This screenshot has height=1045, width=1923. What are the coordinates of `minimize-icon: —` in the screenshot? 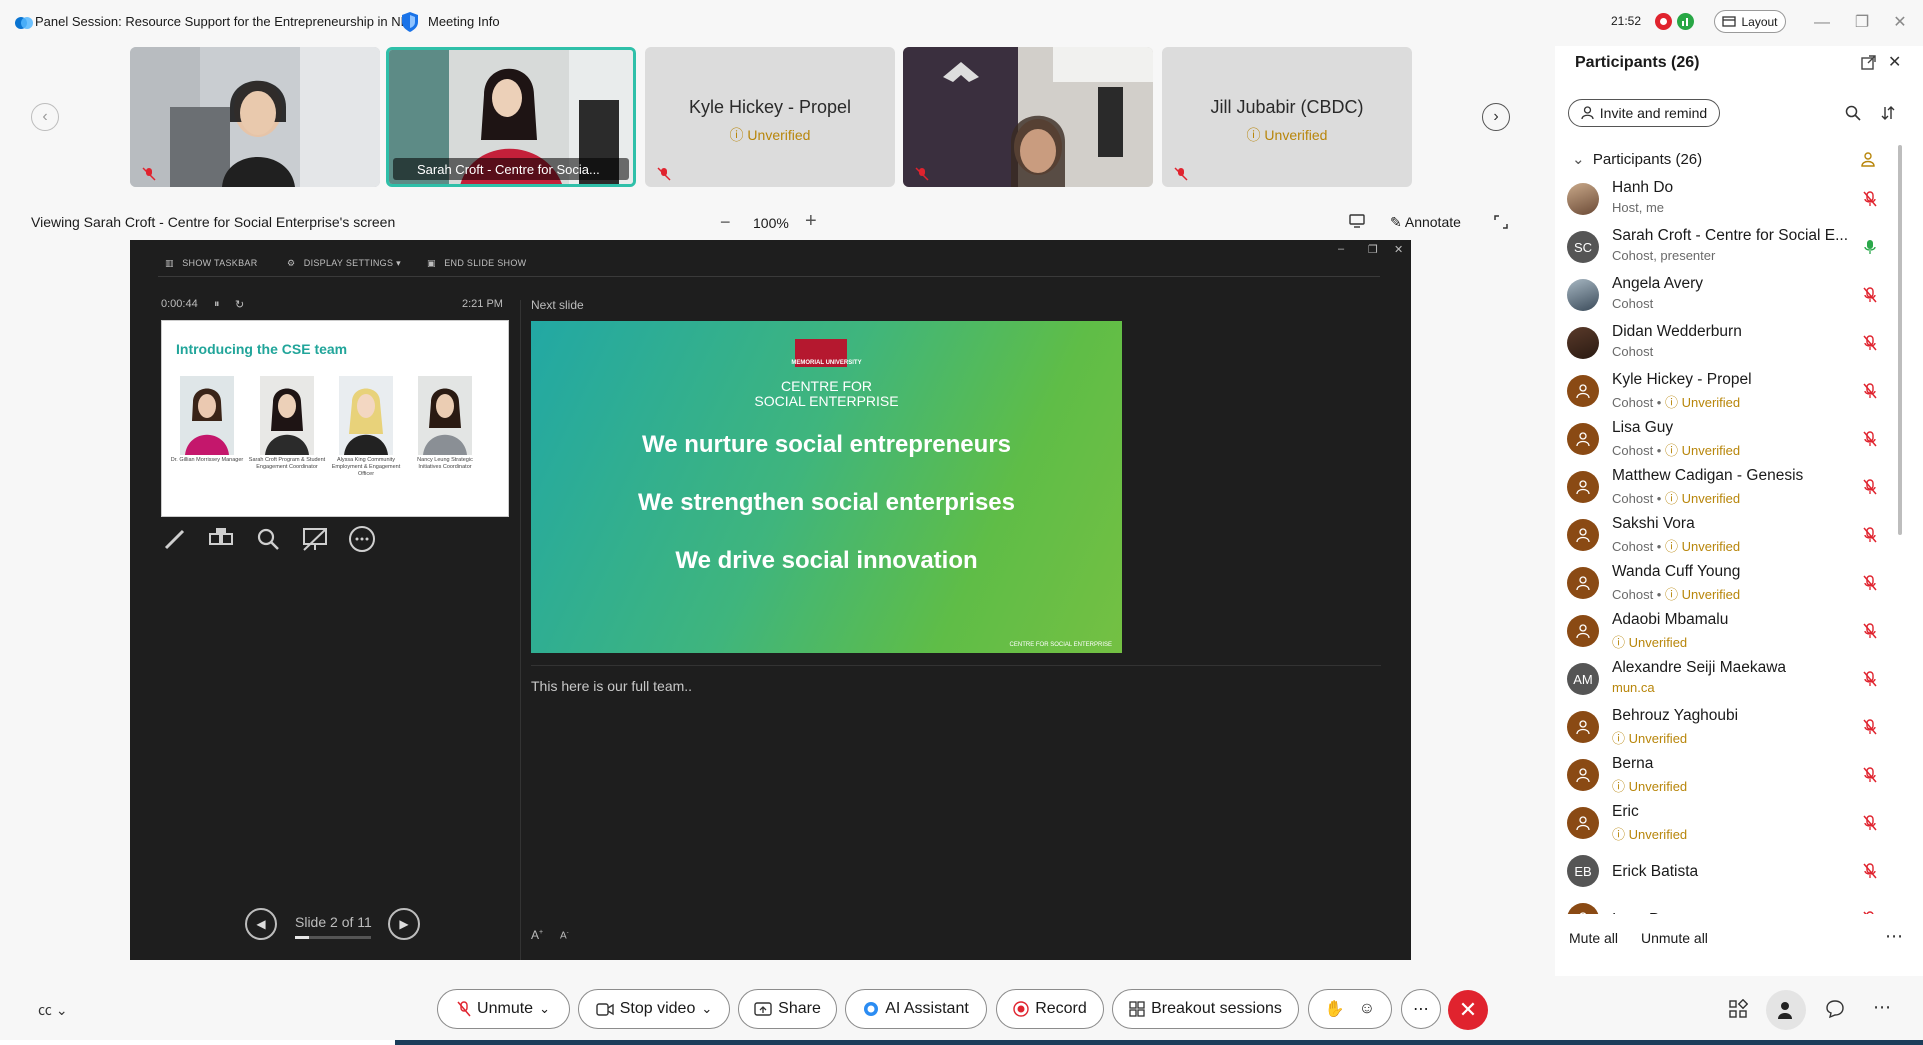 It's located at (1822, 23).